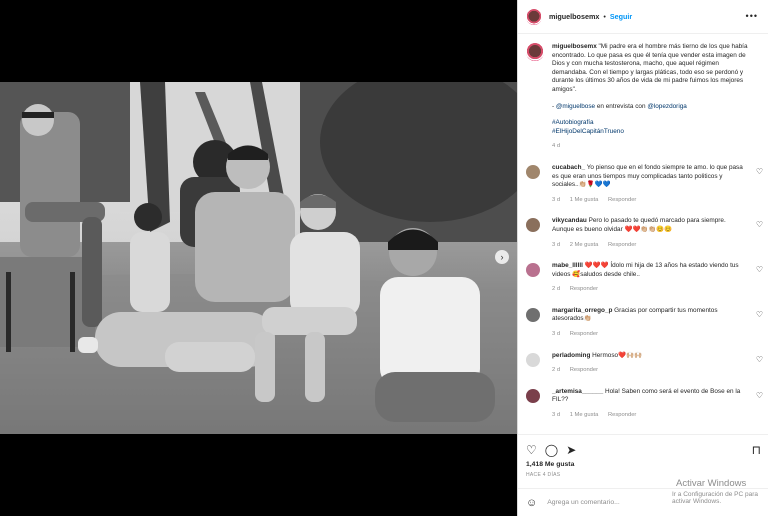 This screenshot has width=768, height=516. Describe the element at coordinates (567, 265) in the screenshot. I see `comment-username: mabe_llllll` at that location.